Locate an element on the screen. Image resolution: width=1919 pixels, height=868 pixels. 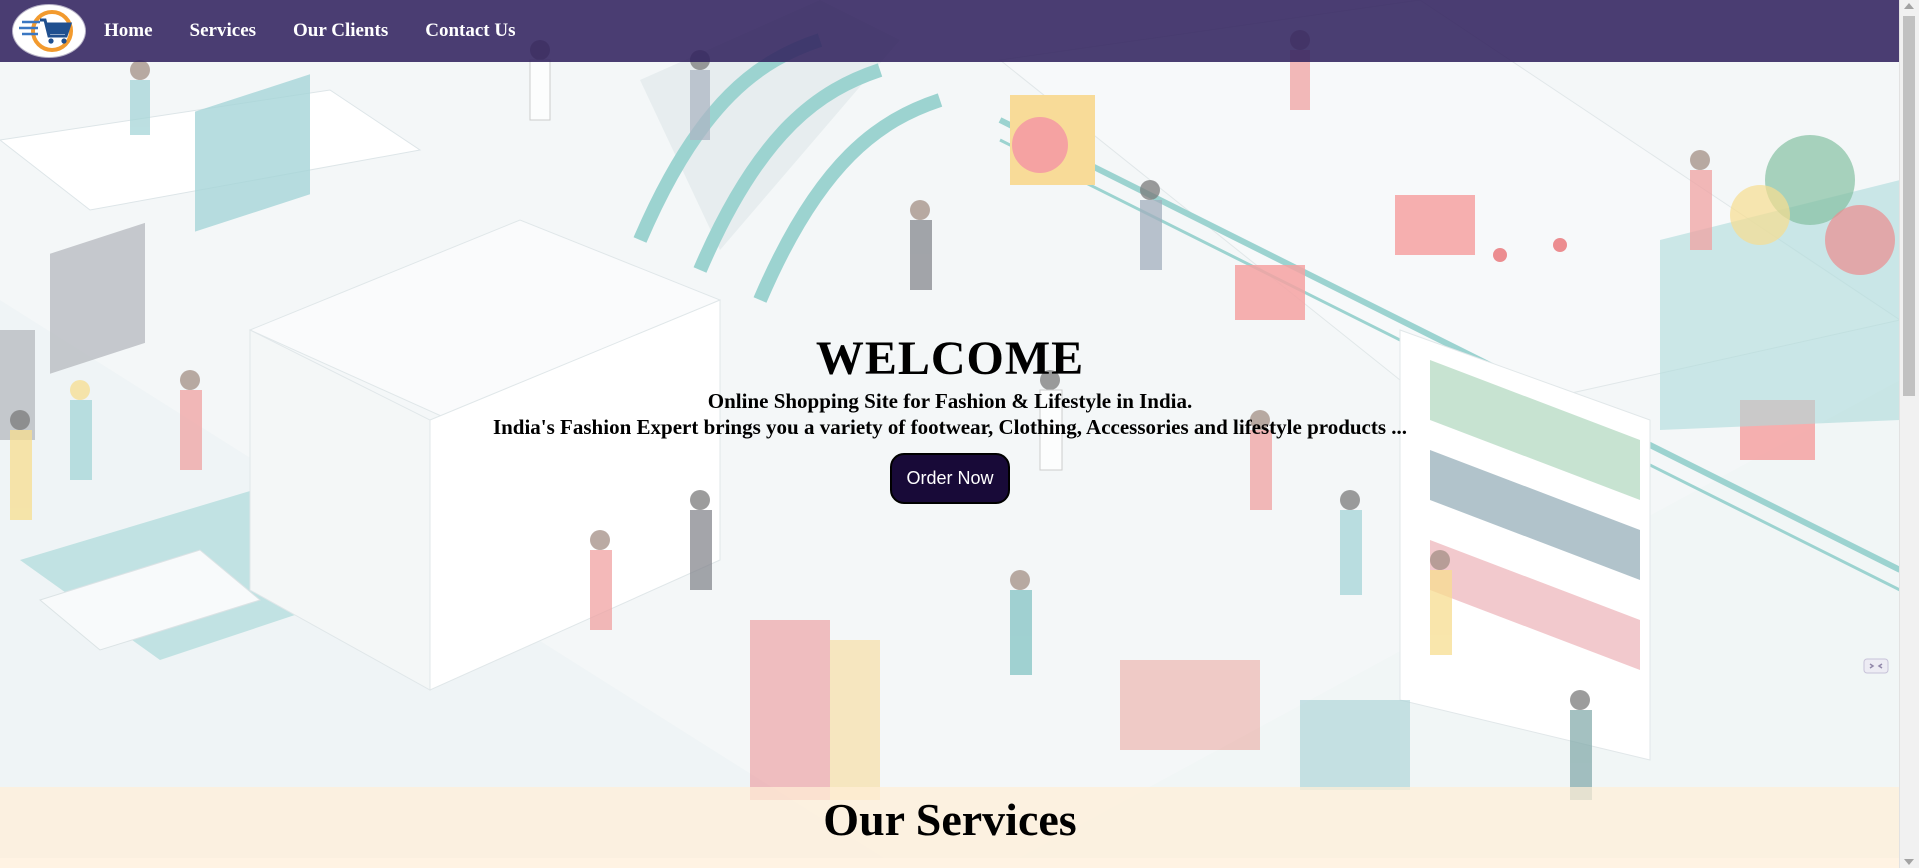
hero-title: WELCOME is located at coordinates (950, 358).